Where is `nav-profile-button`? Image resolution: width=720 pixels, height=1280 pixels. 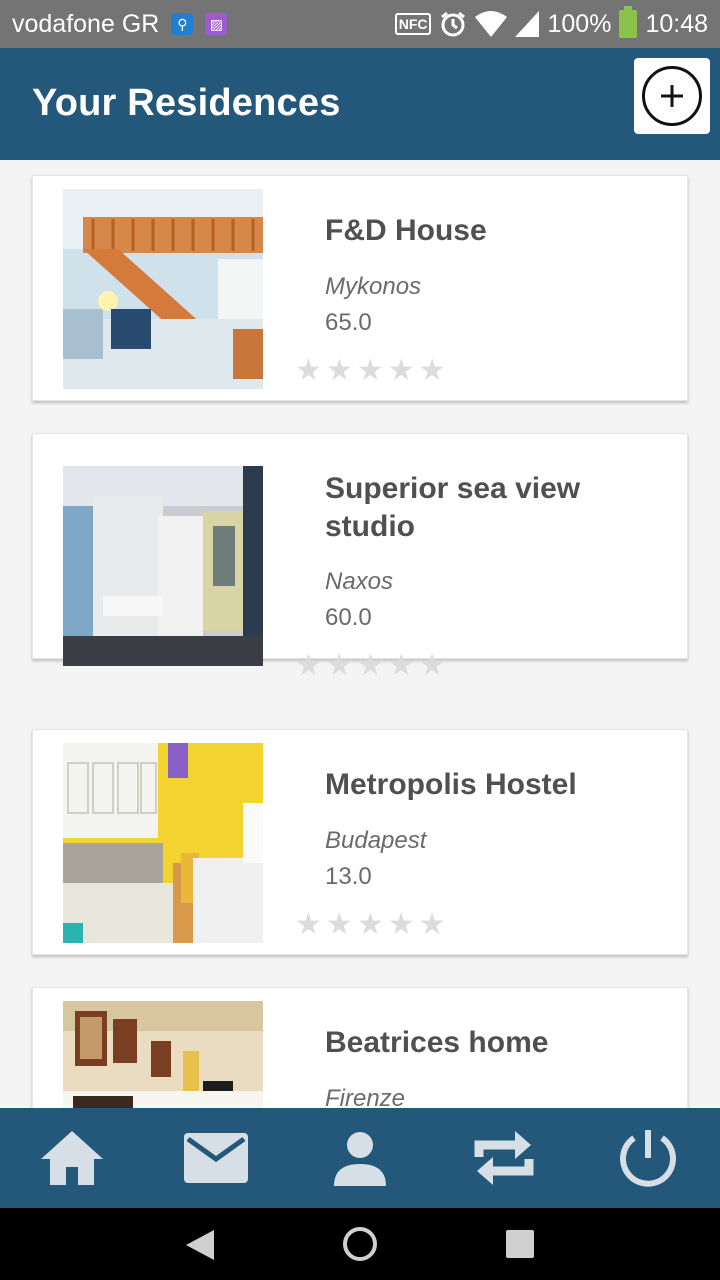
nav-profile-button is located at coordinates (360, 1158).